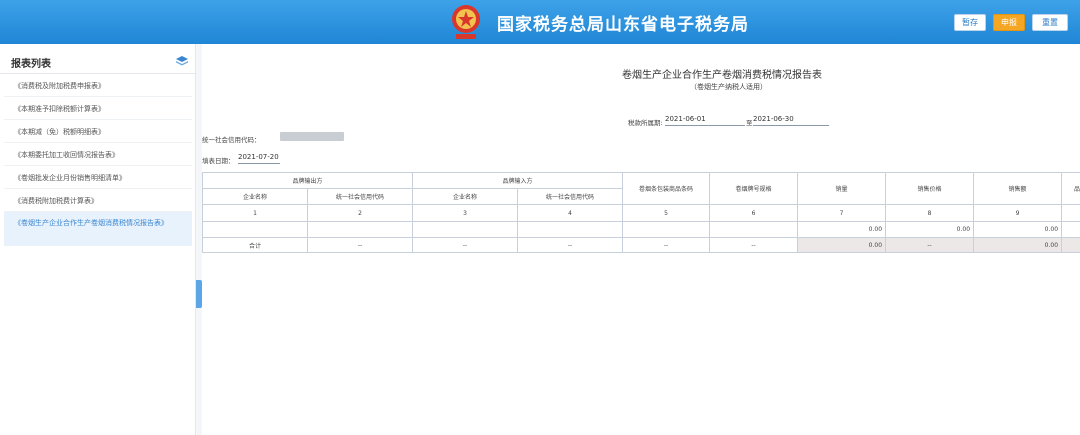 Image resolution: width=1080 pixels, height=435 pixels. I want to click on total-row: 合计 -- -- -- -- -- 0.00 -- 0.00, so click(641, 245).